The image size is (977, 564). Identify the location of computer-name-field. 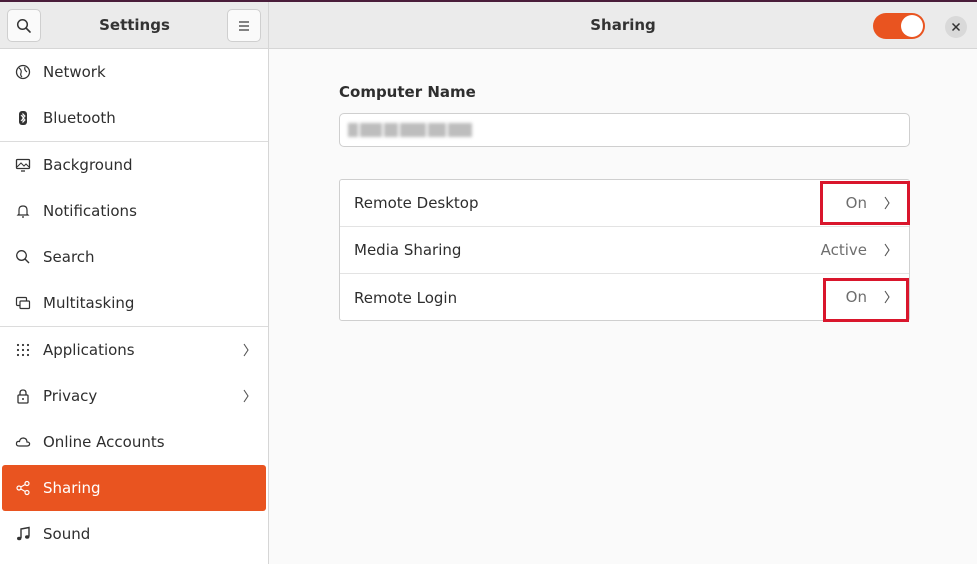
(624, 130).